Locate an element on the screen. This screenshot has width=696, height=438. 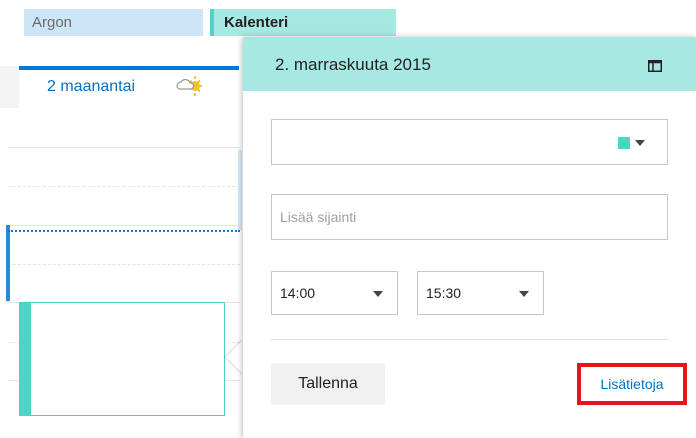
today-indicator-bar is located at coordinates (129, 68).